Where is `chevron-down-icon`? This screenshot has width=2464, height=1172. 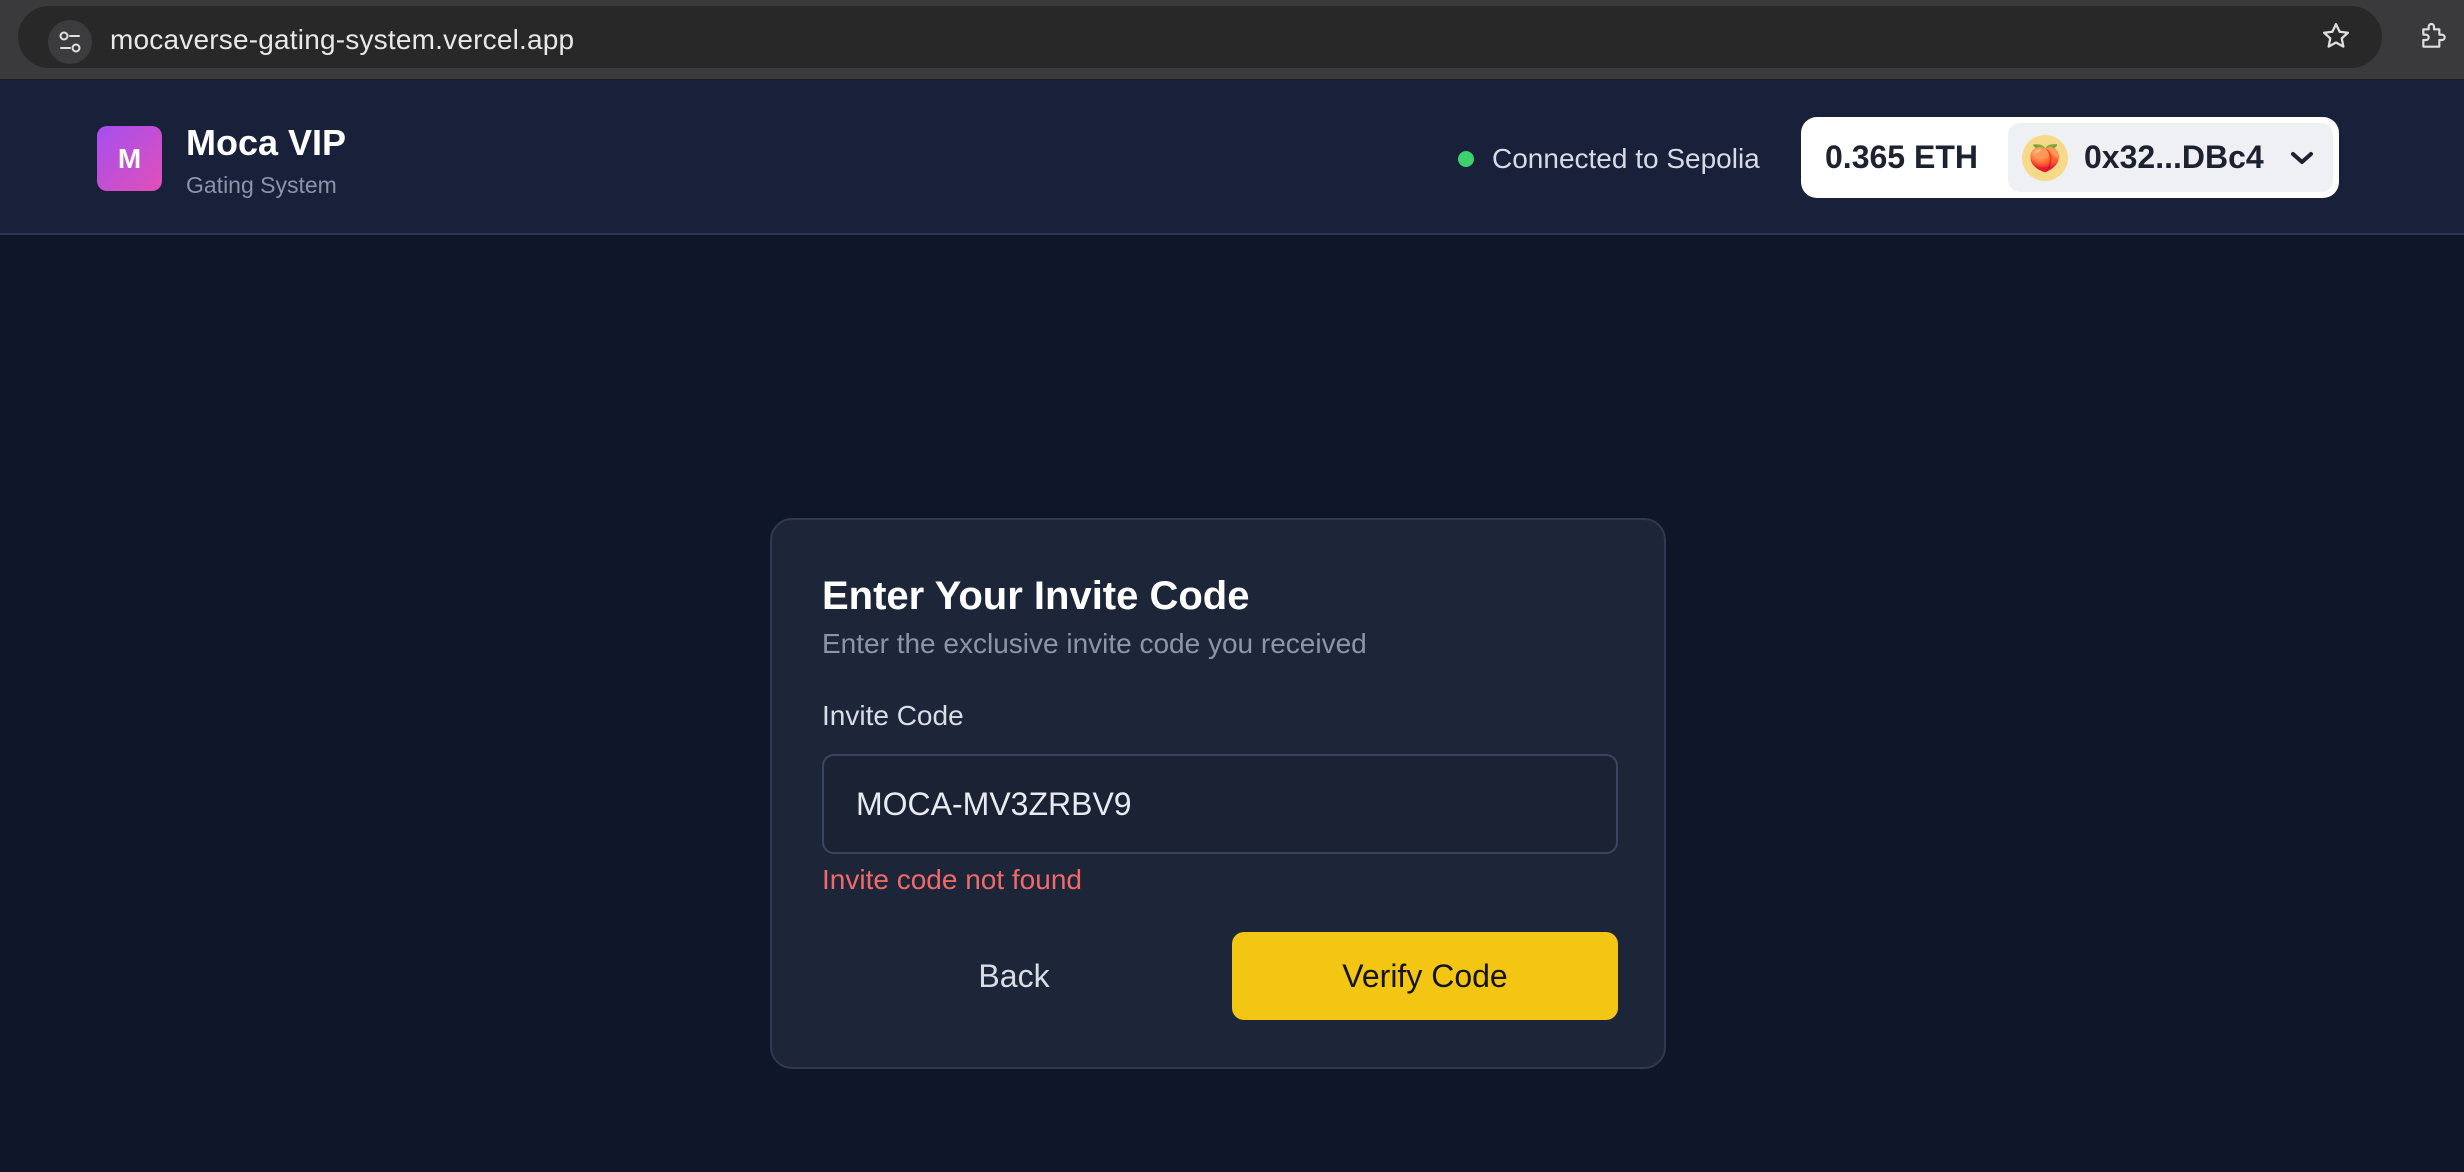 chevron-down-icon is located at coordinates (2302, 158).